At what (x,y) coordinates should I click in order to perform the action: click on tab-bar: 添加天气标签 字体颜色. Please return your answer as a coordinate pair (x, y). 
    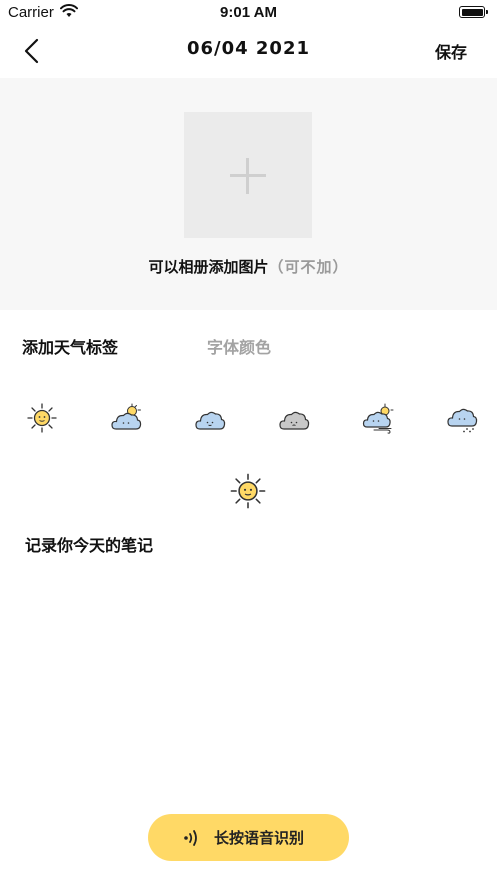
    Looking at the image, I should click on (248, 348).